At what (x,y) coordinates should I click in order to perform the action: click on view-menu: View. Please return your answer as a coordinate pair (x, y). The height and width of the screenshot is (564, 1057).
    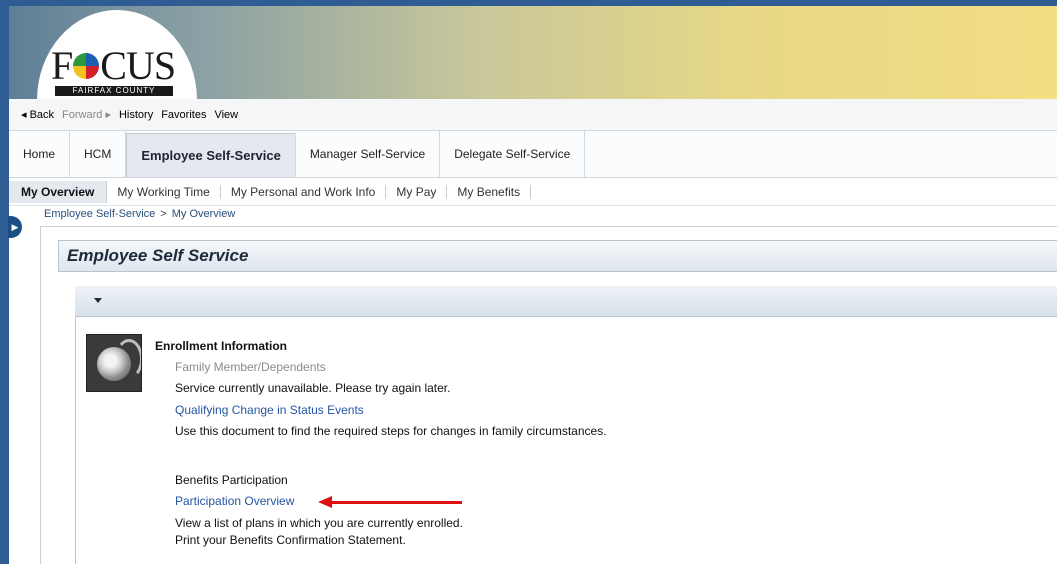
    Looking at the image, I should click on (226, 115).